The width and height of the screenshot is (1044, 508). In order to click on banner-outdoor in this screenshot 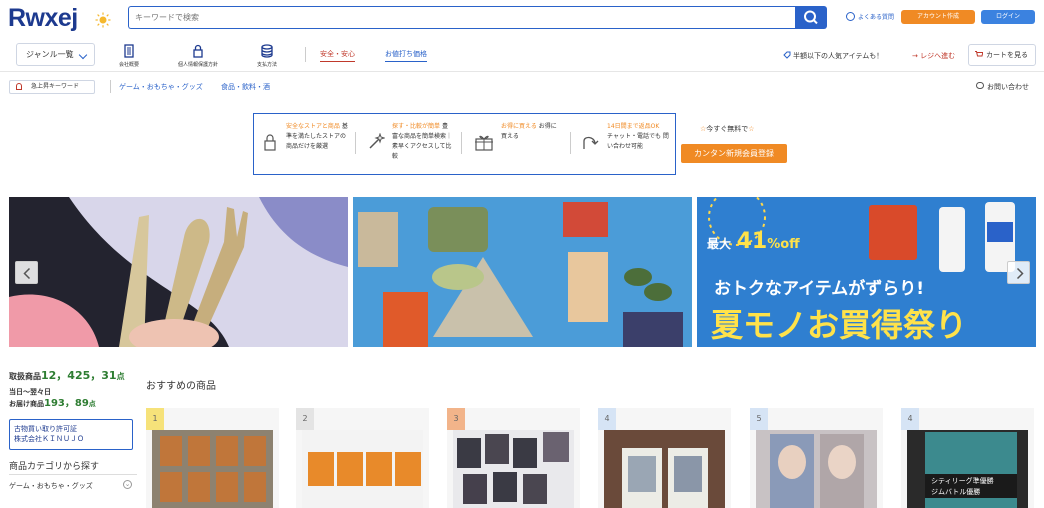, I will do `click(522, 272)`.